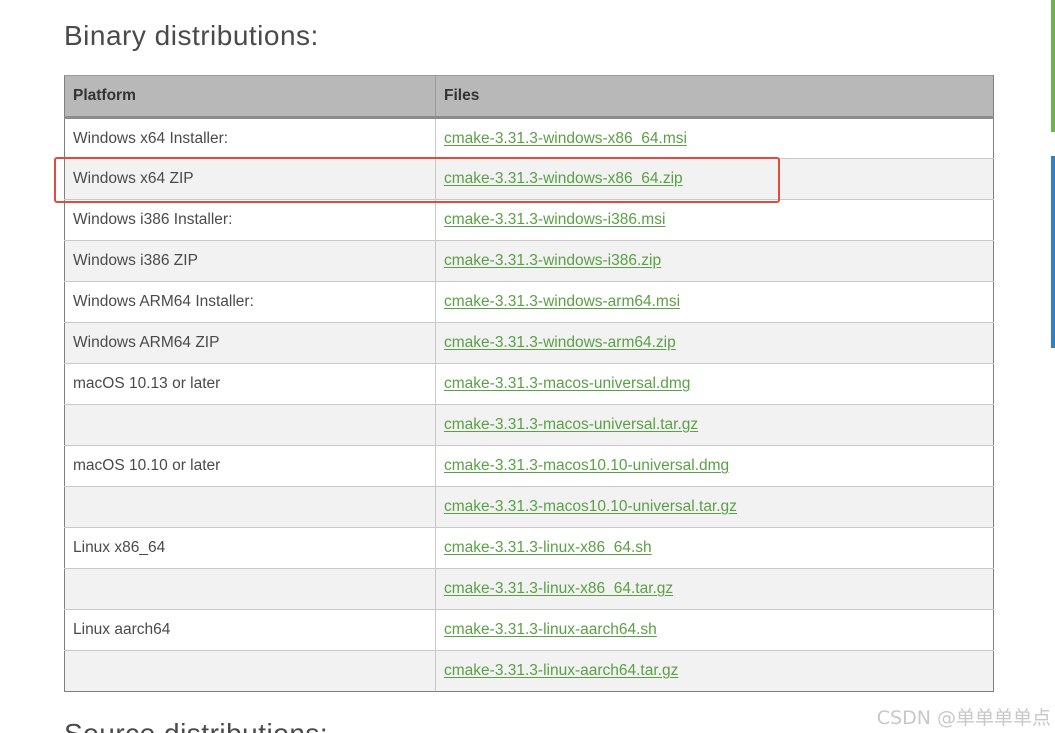  What do you see at coordinates (714, 343) in the screenshot?
I see `file-cell: cmake-3.31.3-windows-arm64.zip` at bounding box center [714, 343].